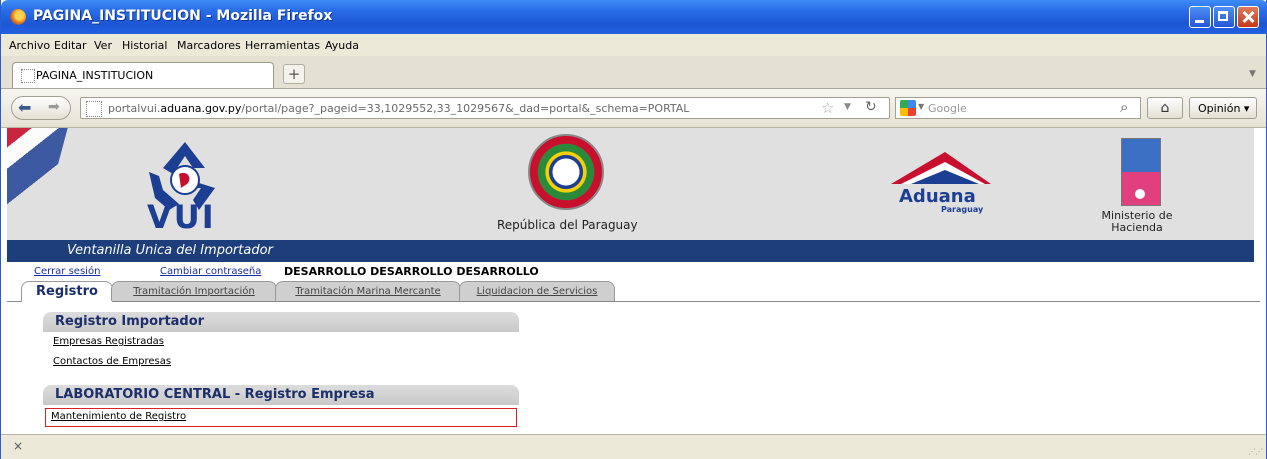  I want to click on firefox-icon, so click(18, 17).